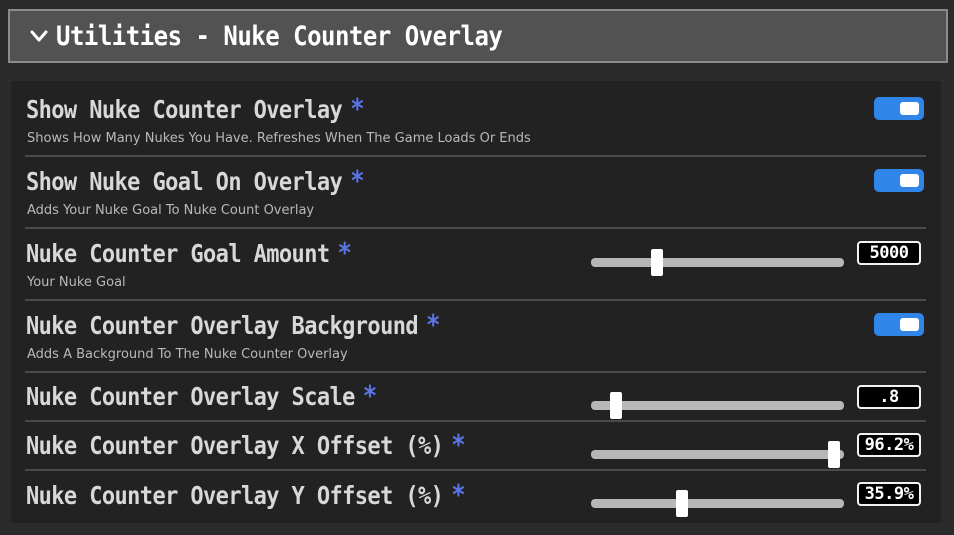 This screenshot has width=954, height=535. I want to click on section-header: Utilities - Nuke Counter Overlay, so click(478, 36).